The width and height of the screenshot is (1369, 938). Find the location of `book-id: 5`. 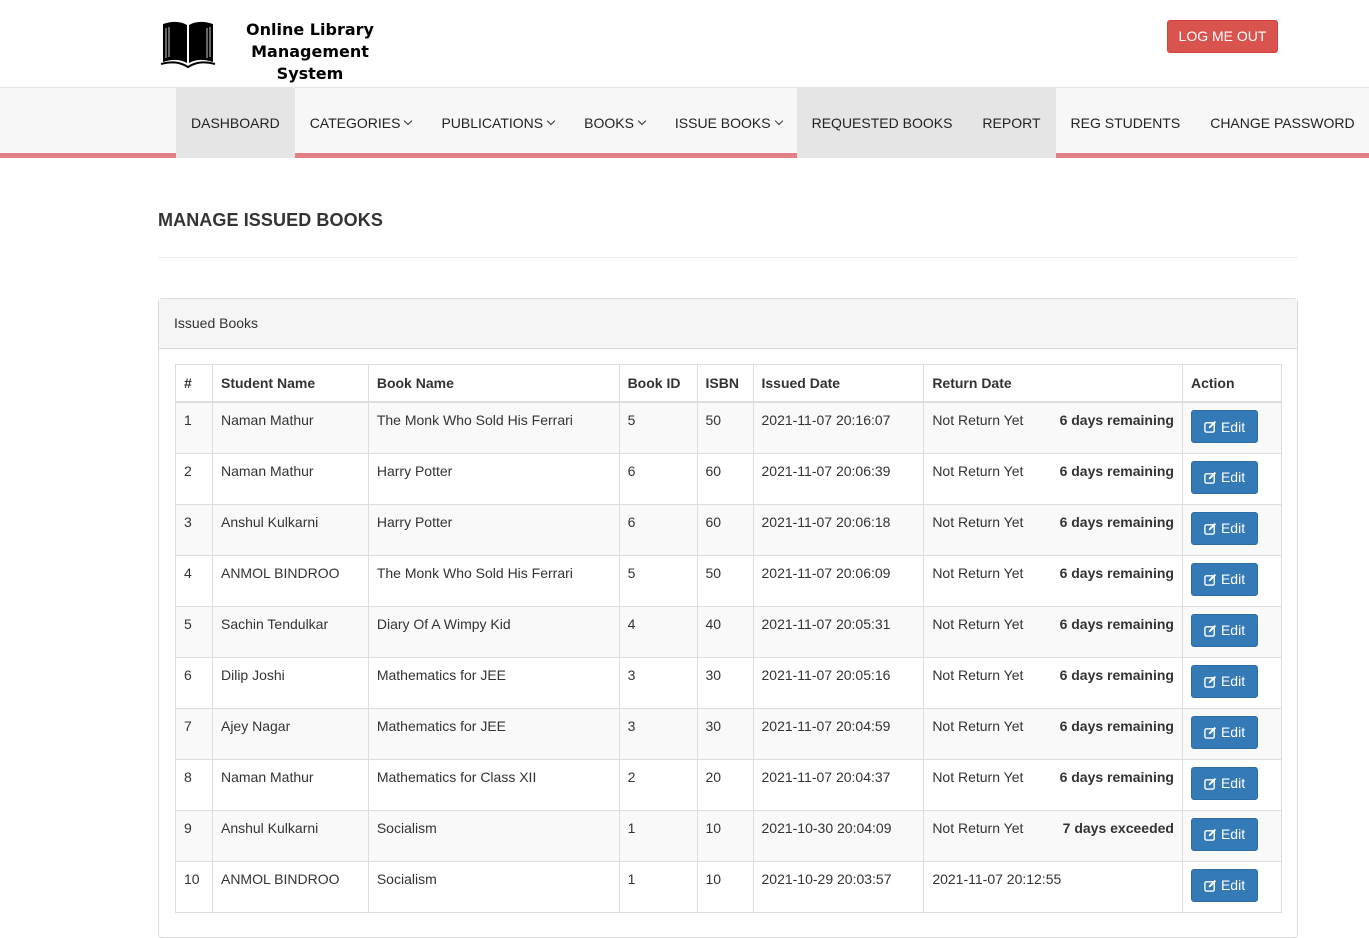

book-id: 5 is located at coordinates (658, 427).